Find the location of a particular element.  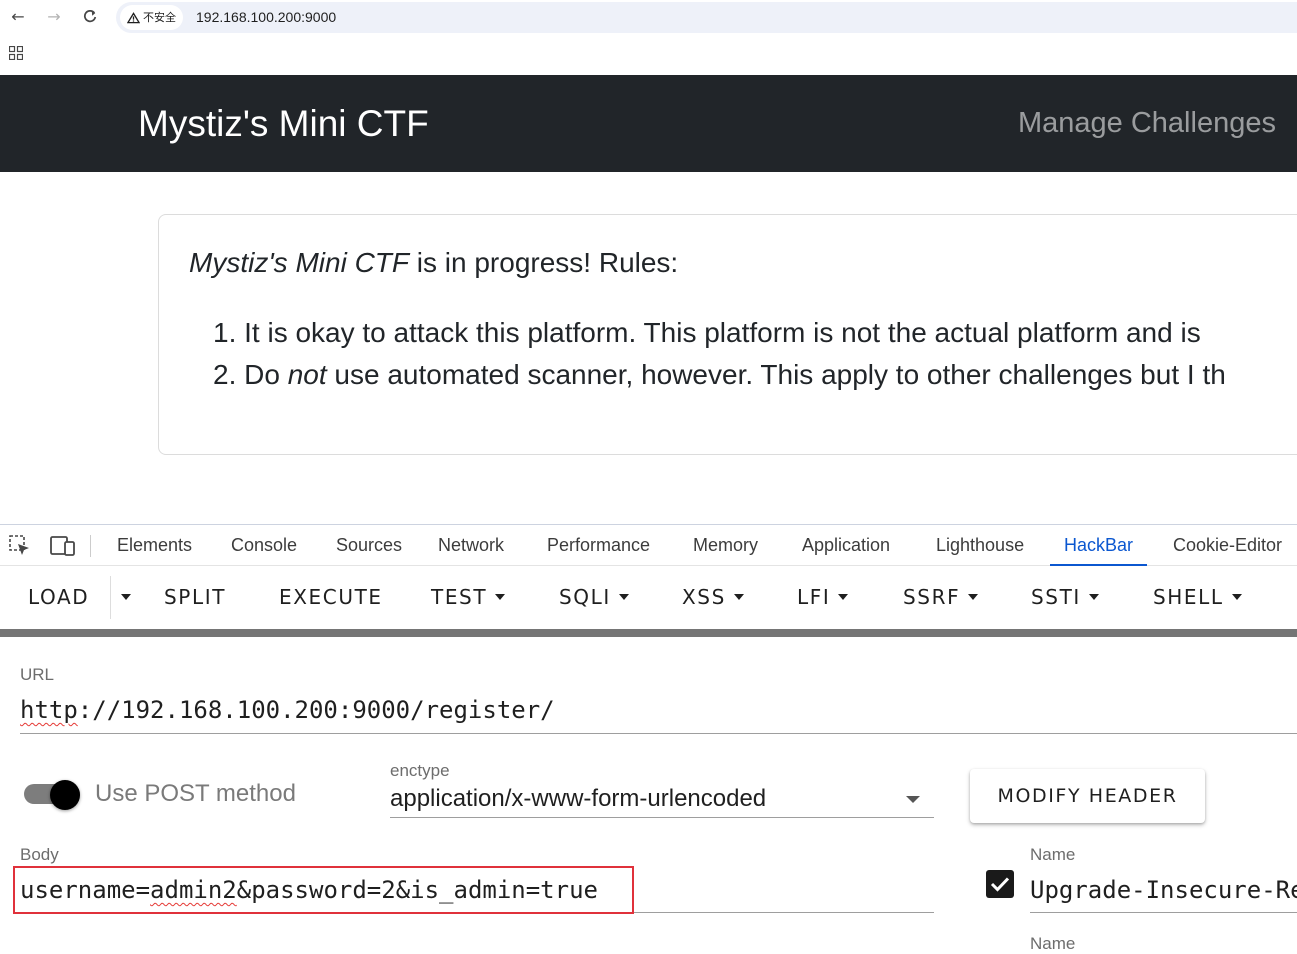

execute-button: EXECUTE is located at coordinates (331, 597).